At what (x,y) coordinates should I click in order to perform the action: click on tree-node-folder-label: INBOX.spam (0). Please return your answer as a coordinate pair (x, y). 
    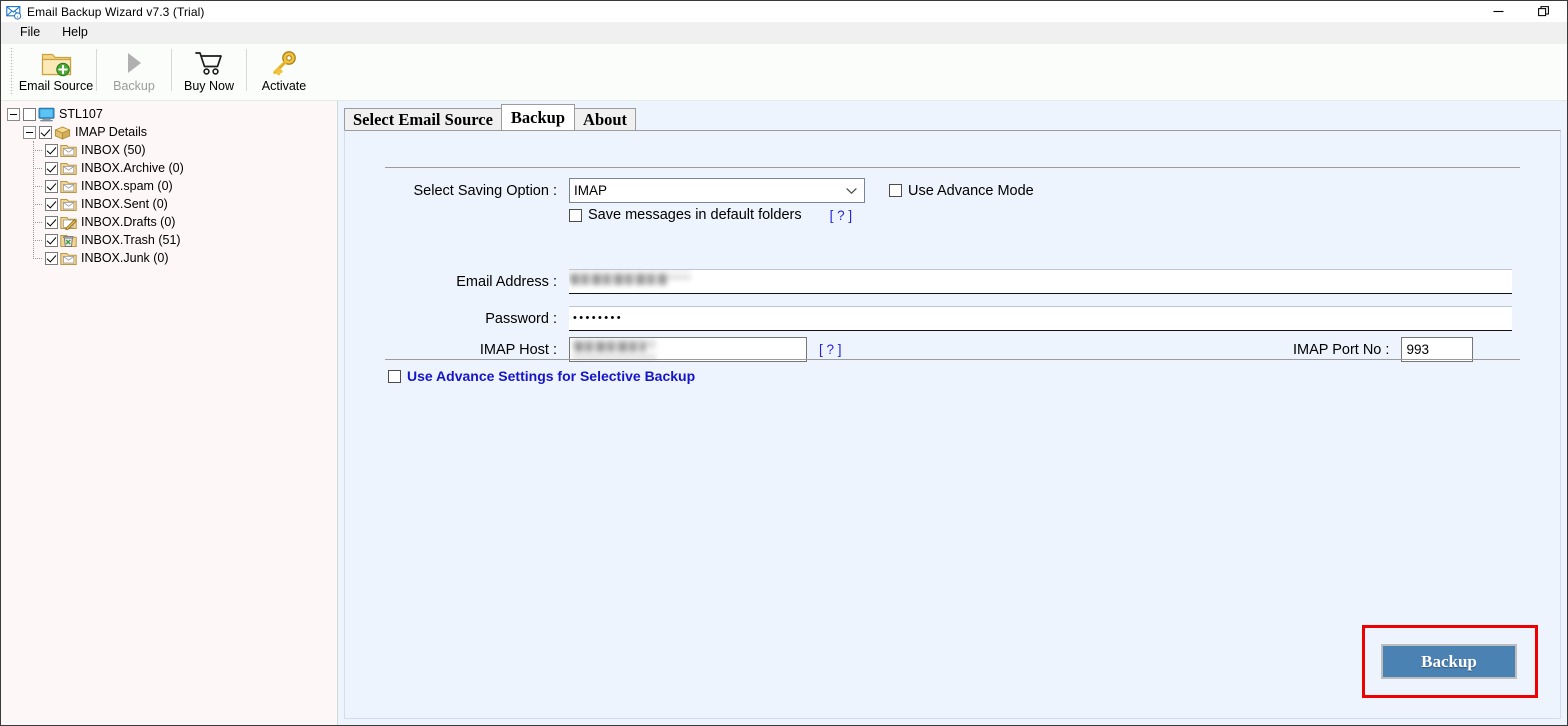
    Looking at the image, I should click on (127, 185).